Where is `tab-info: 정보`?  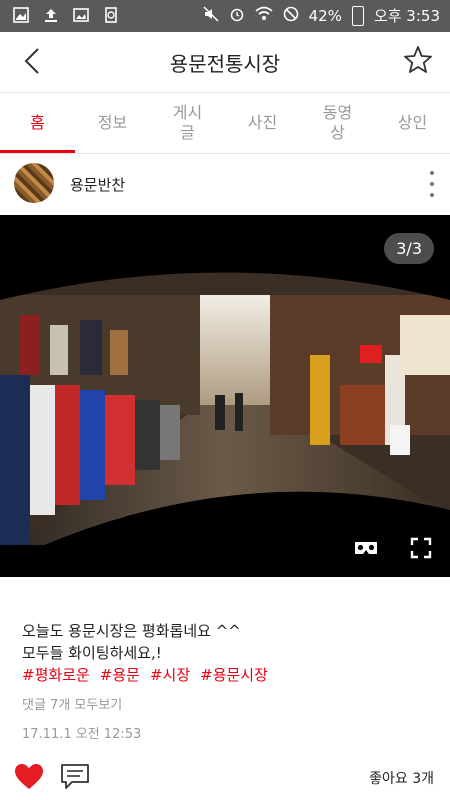
tab-info: 정보 is located at coordinates (112, 123).